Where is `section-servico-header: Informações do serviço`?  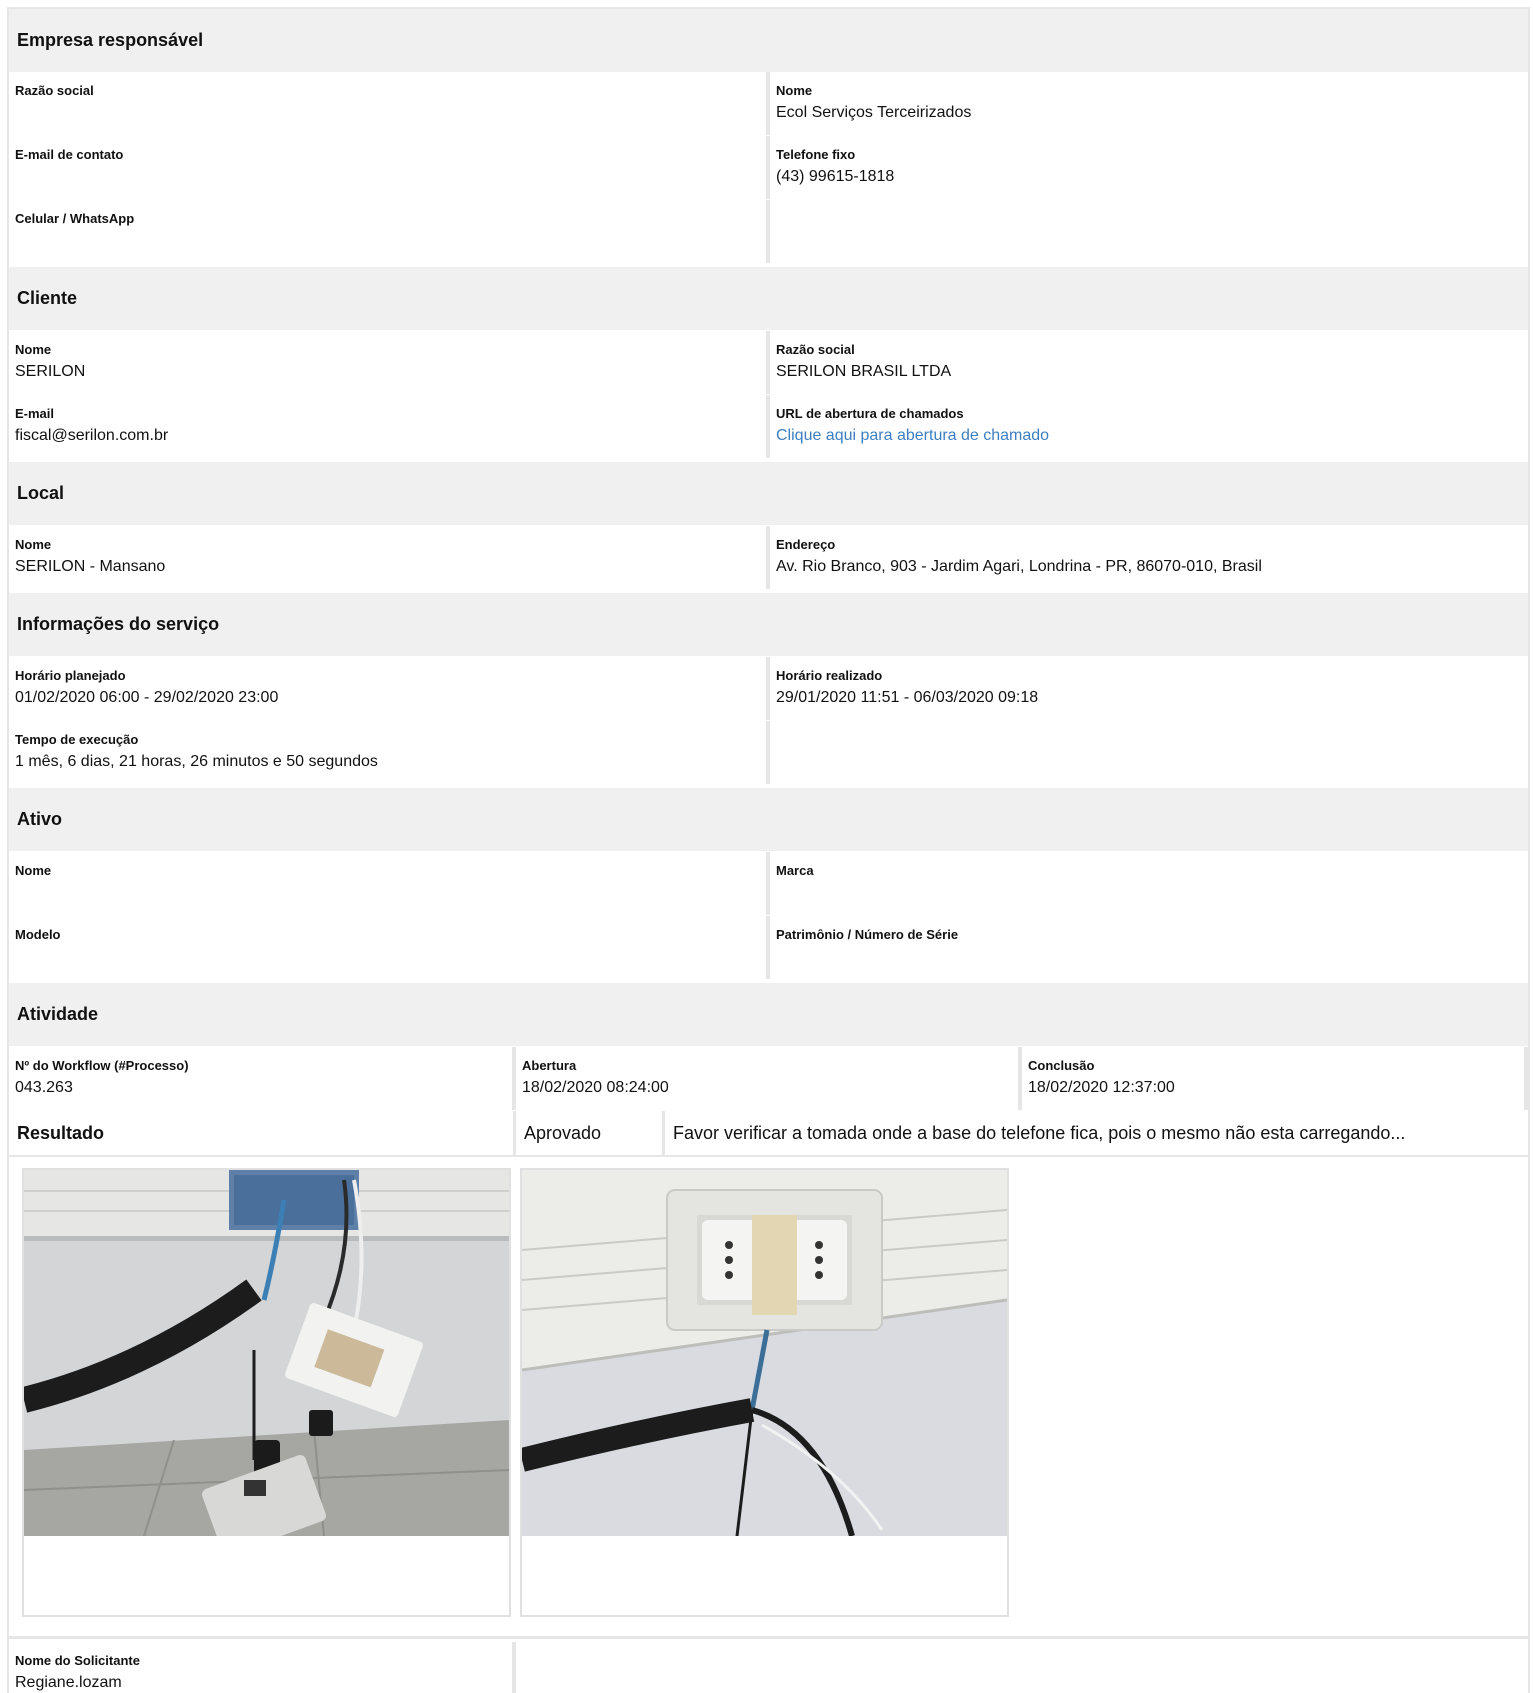 section-servico-header: Informações do serviço is located at coordinates (768, 624).